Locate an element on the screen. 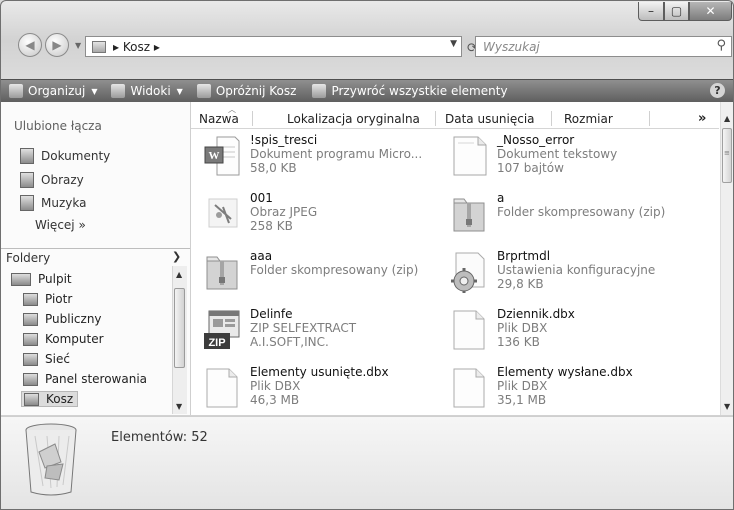  folders-header: Foldery ❯ is located at coordinates (95, 257).